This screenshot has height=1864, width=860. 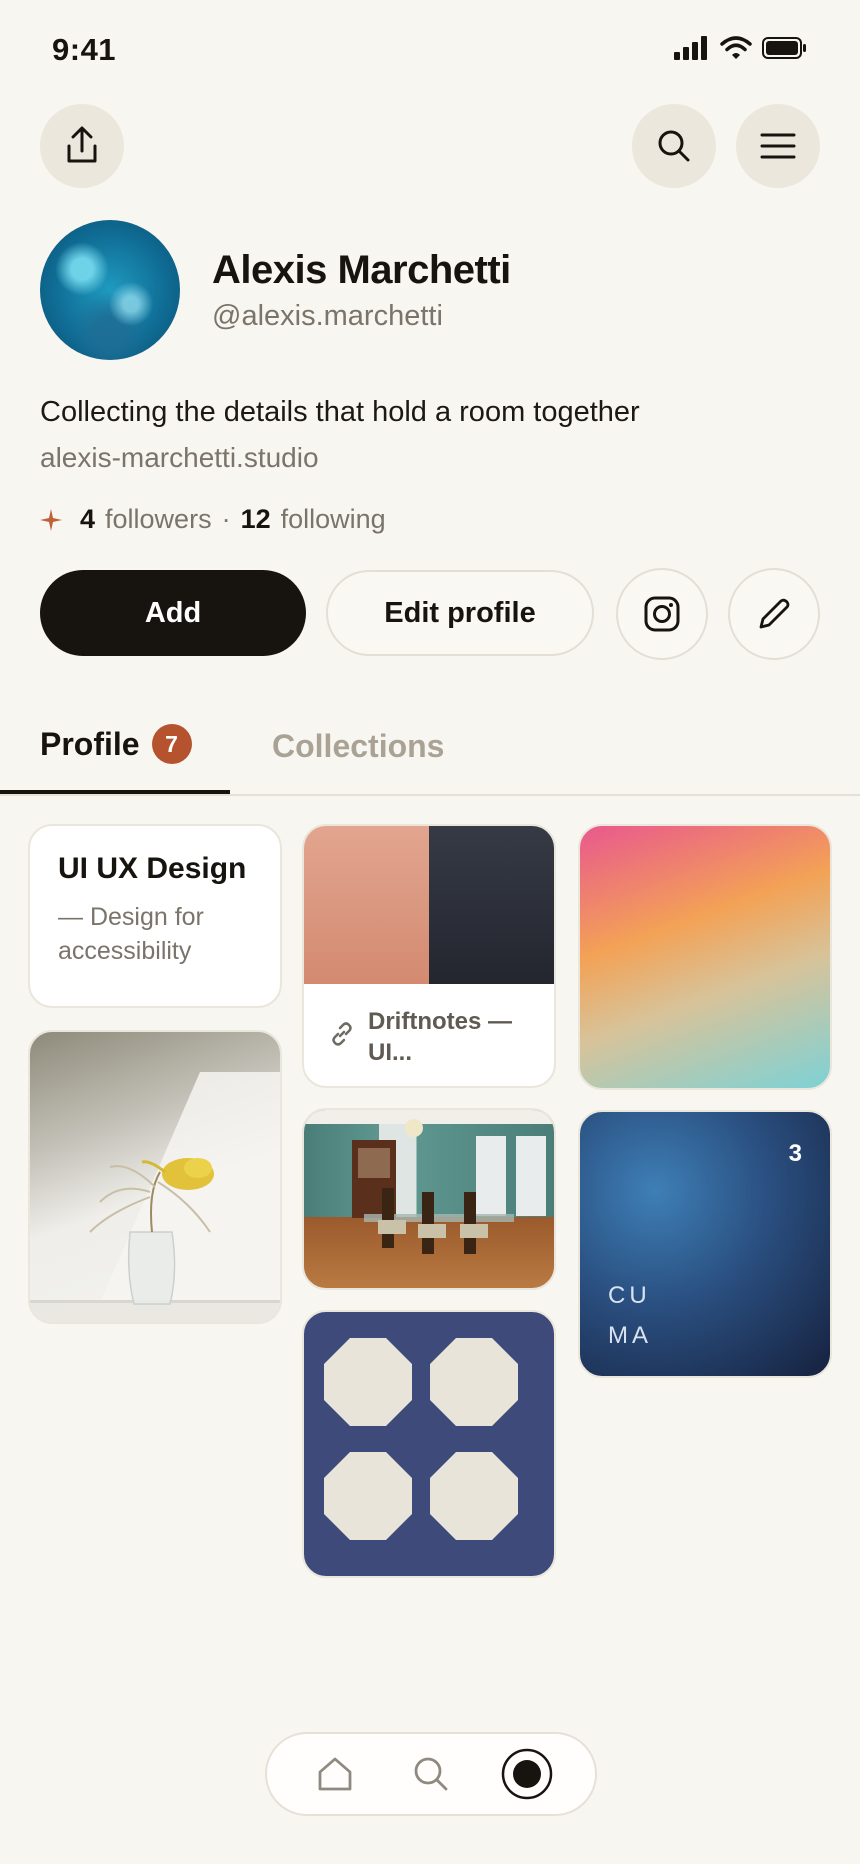 What do you see at coordinates (84, 49) in the screenshot?
I see `status-time: 9:41` at bounding box center [84, 49].